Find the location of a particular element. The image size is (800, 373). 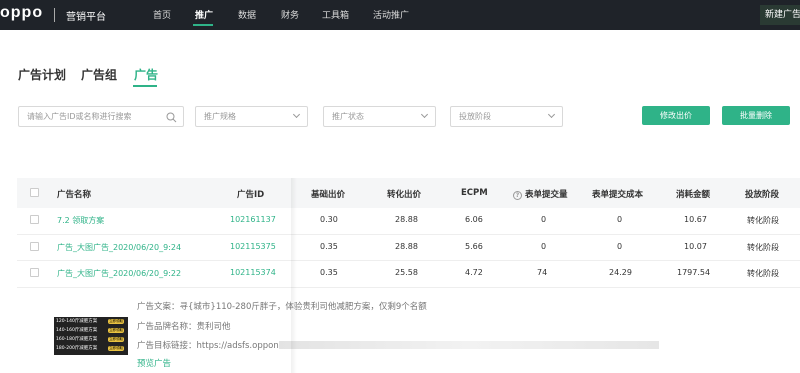

logo-divider is located at coordinates (54, 15).